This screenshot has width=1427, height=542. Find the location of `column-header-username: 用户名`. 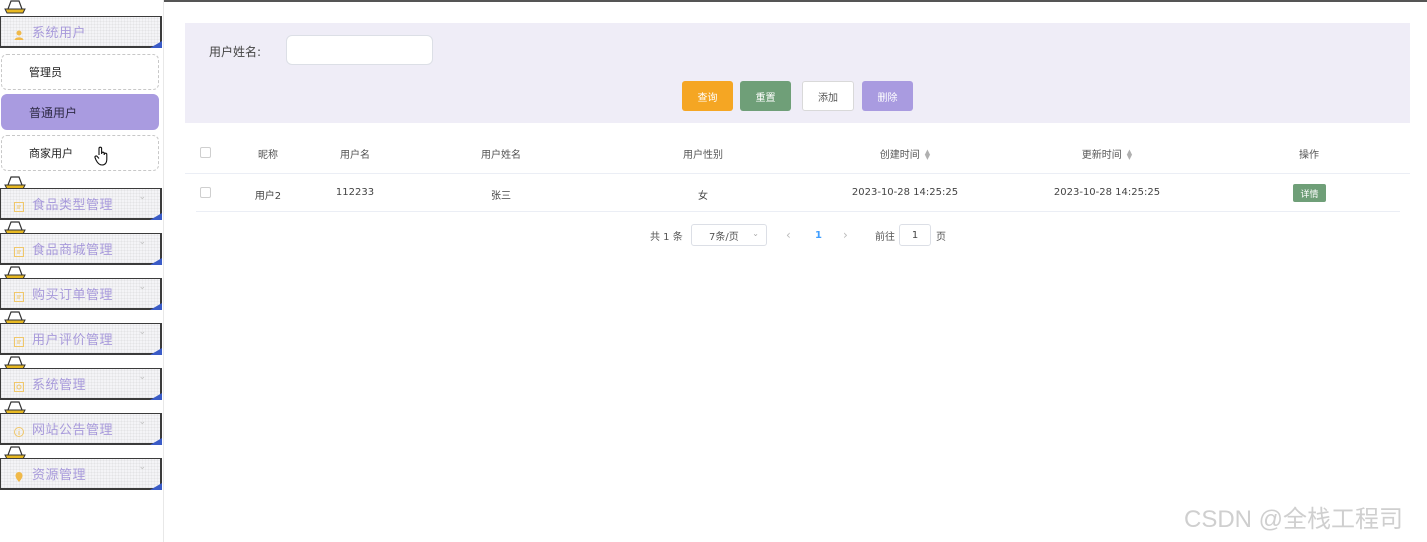

column-header-username: 用户名 is located at coordinates (355, 155).